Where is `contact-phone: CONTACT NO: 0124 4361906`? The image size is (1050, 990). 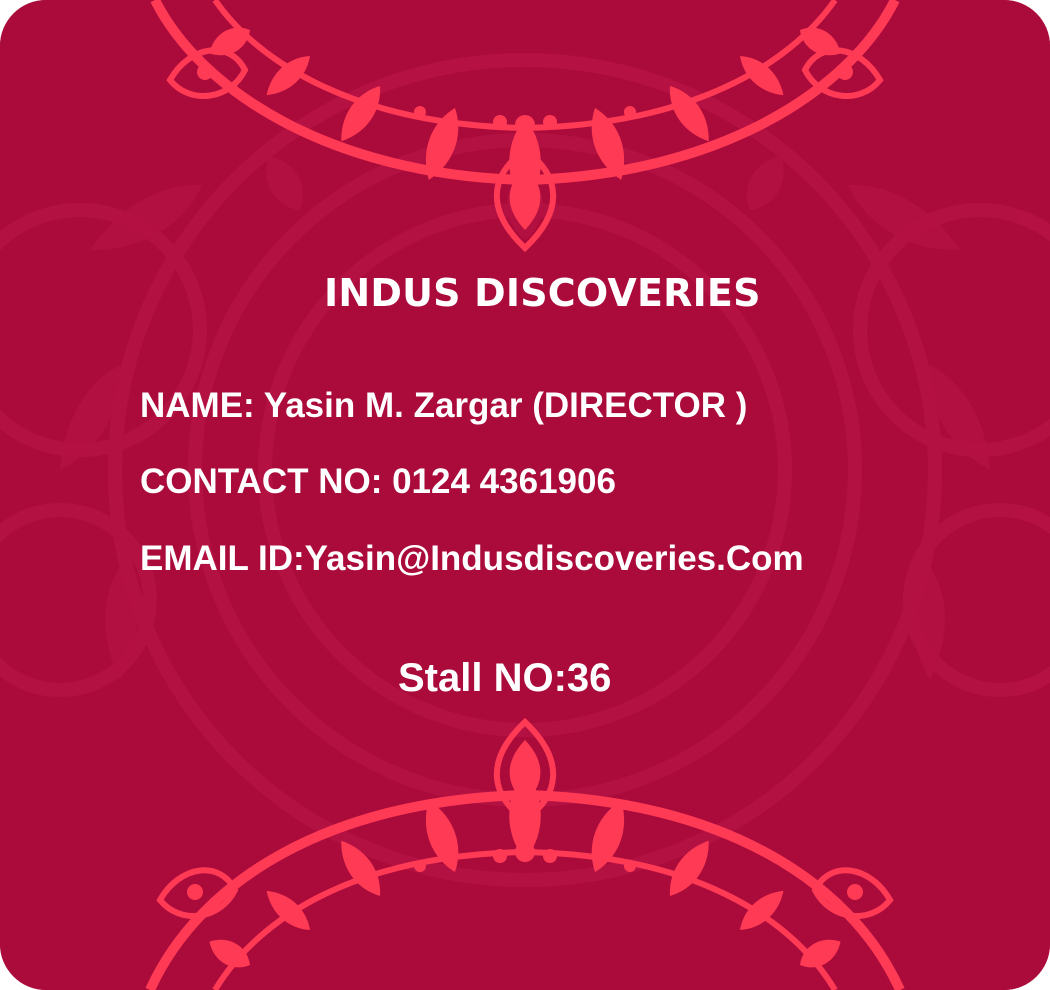
contact-phone: CONTACT NO: 0124 4361906 is located at coordinates (378, 481).